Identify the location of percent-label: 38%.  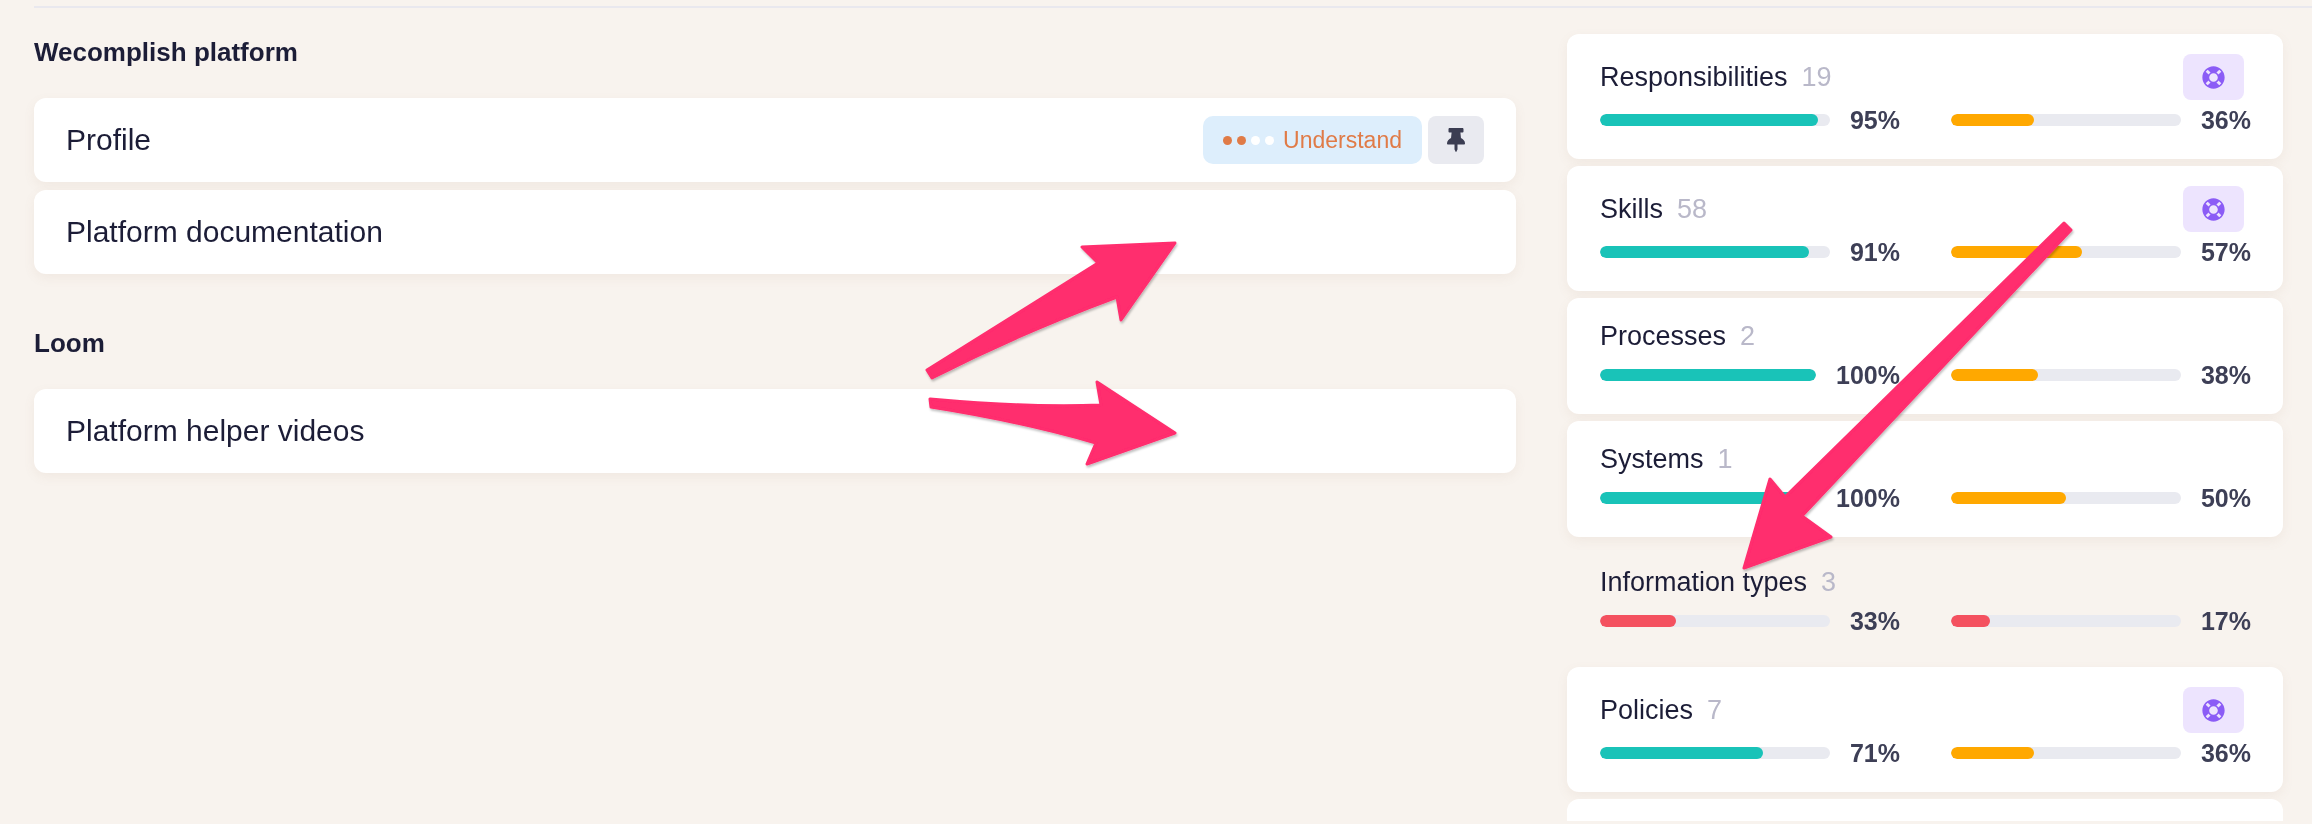
(2225, 375).